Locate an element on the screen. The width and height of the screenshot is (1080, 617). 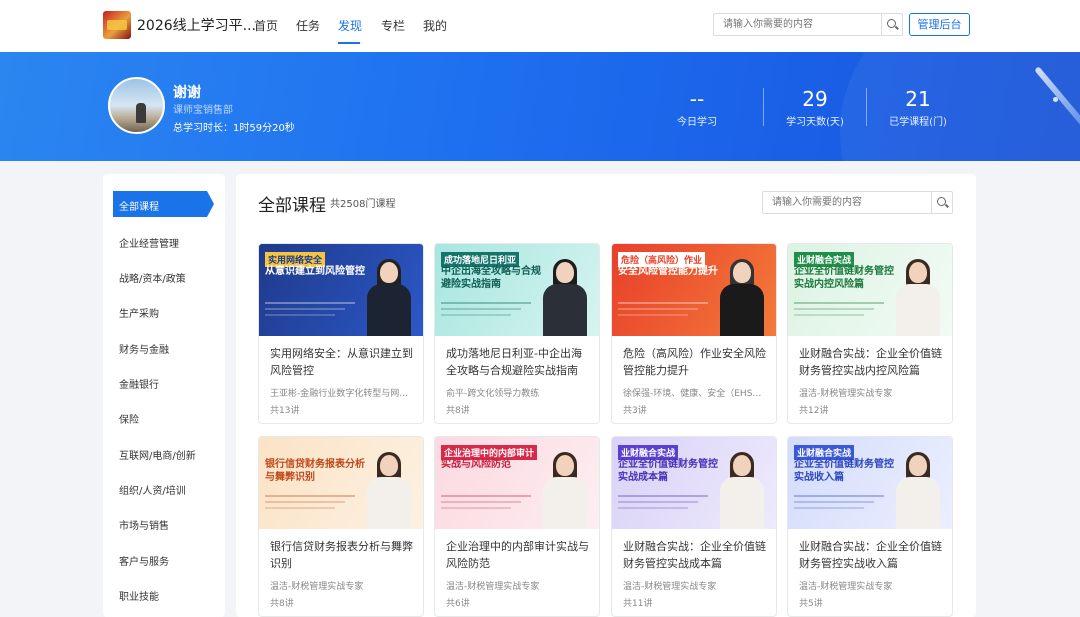
course-search-box is located at coordinates (857, 202).